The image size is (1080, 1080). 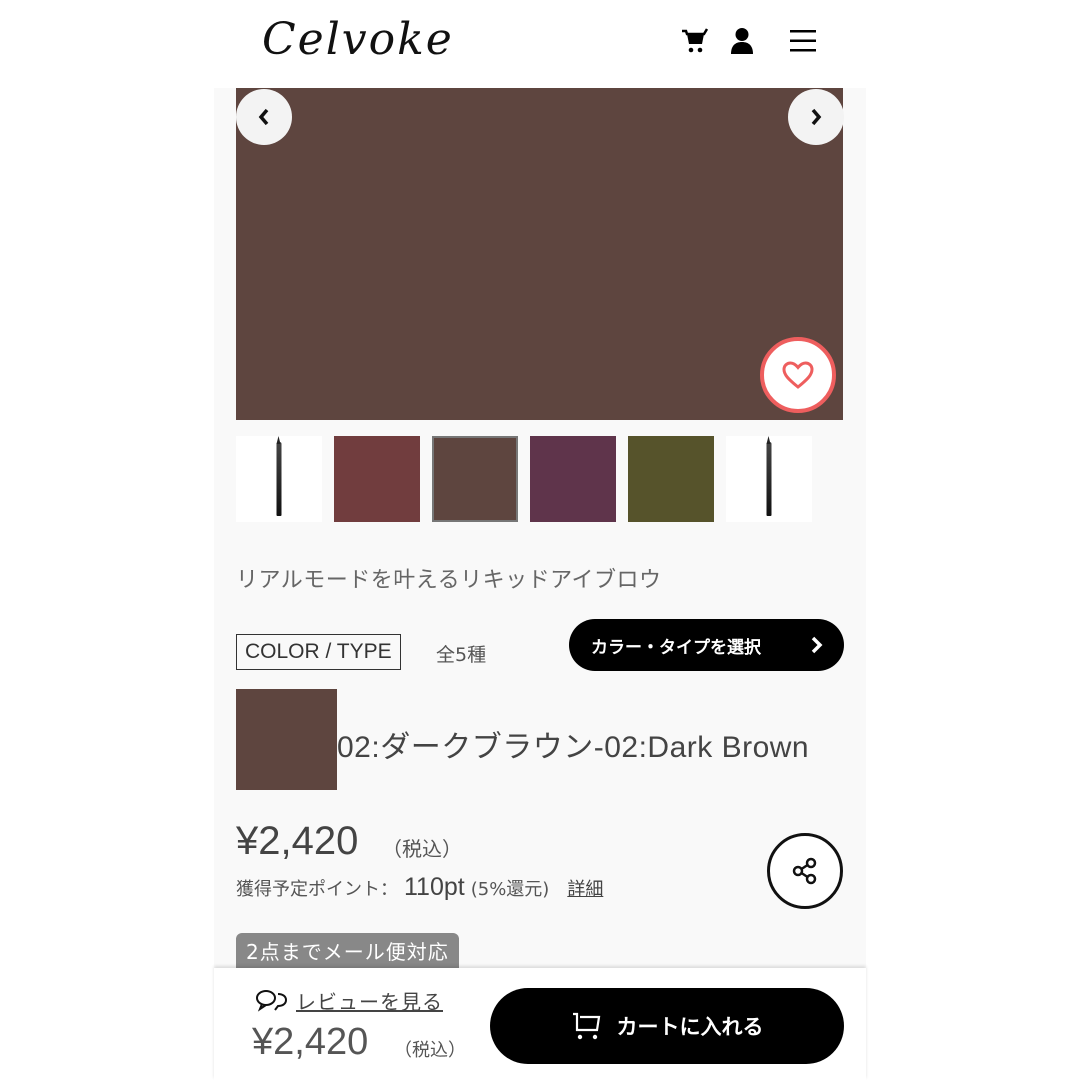 What do you see at coordinates (573, 747) in the screenshot?
I see `selected-color-name: 02:ダークブラウン-02:Dark Brown` at bounding box center [573, 747].